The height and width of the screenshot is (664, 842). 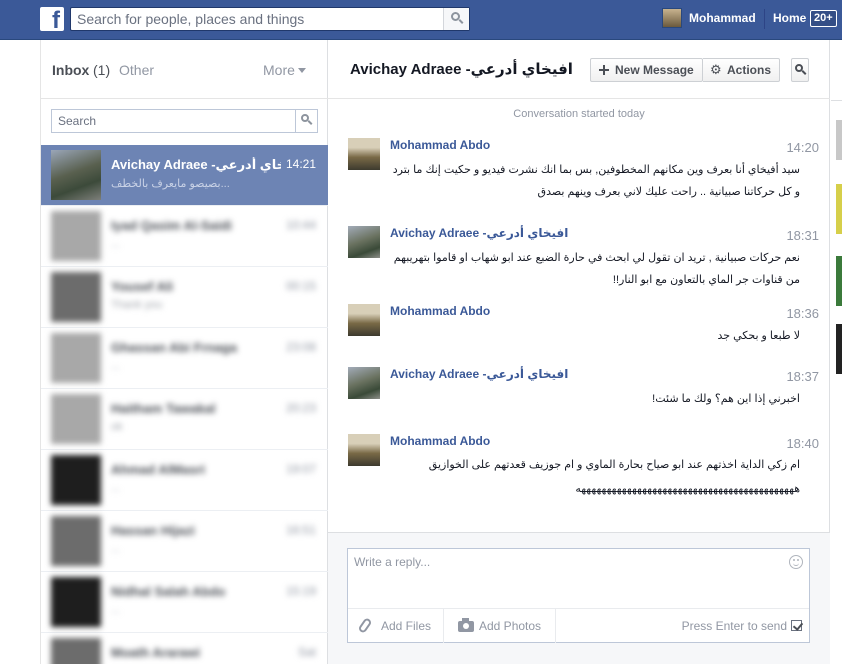 I want to click on thread-time: 10:44, so click(x=300, y=225).